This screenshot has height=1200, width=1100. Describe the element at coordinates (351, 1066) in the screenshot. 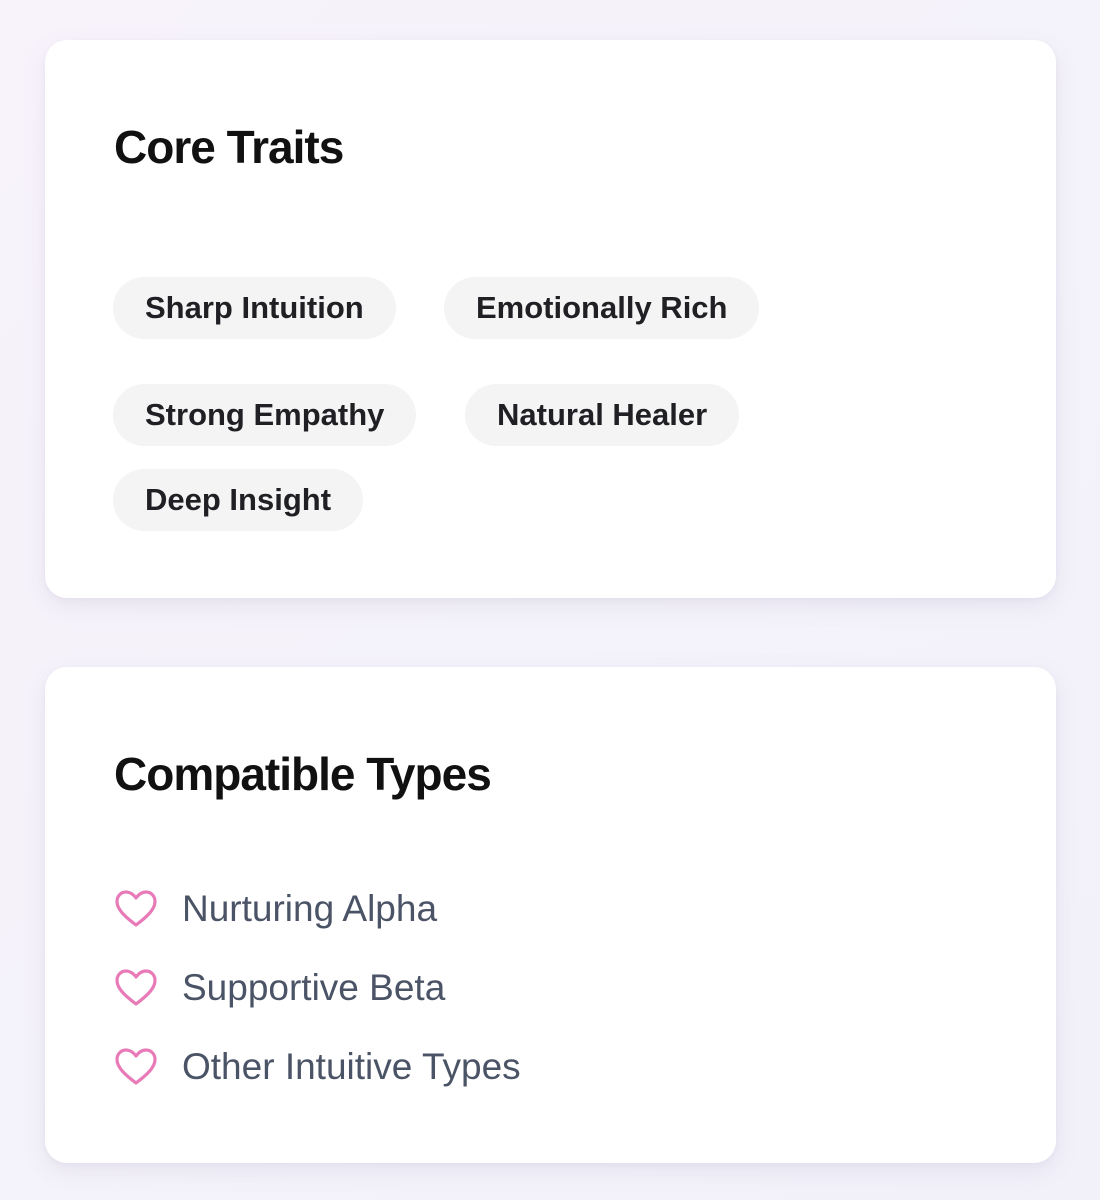

I see `compatible-type-label: Other Intuitive Types` at that location.